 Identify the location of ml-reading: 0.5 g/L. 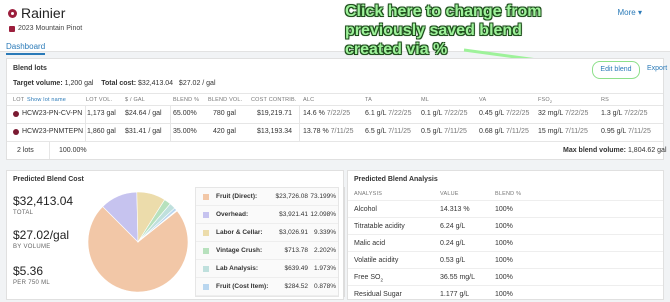
(432, 131).